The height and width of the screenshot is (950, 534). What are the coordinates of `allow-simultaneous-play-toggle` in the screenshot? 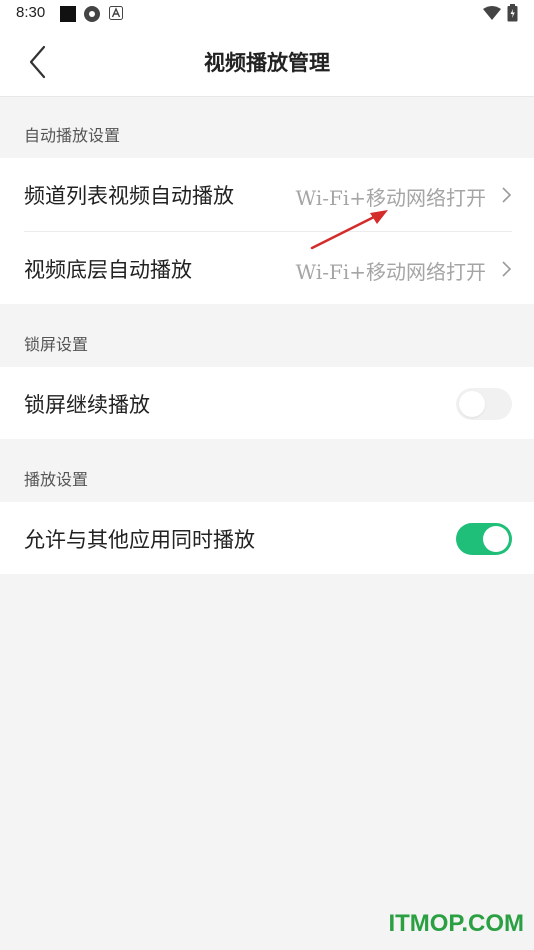 It's located at (484, 539).